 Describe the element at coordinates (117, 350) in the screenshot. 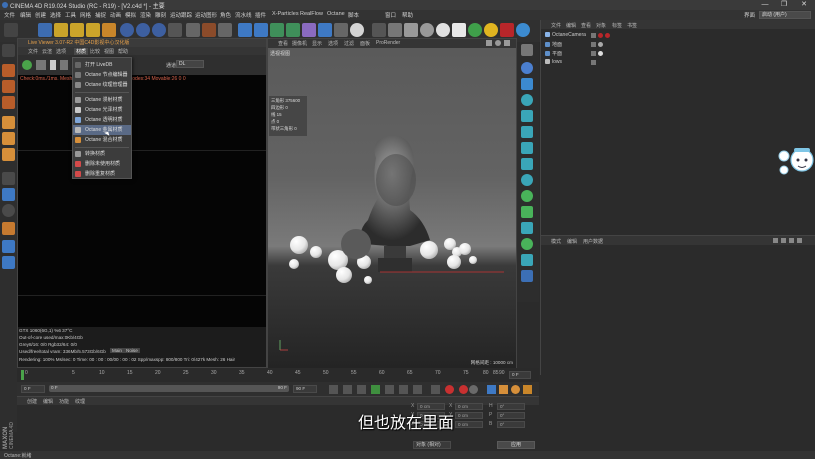

I see `main-button: Main` at that location.